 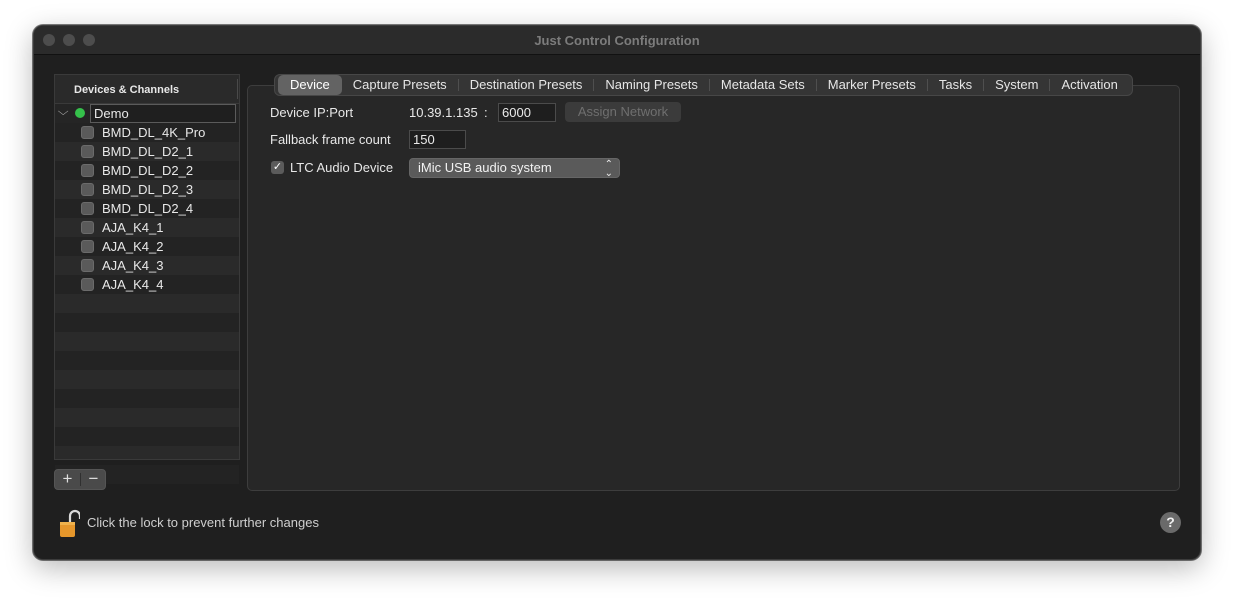 I want to click on ltc-audio-device-value: iMic USB audio system, so click(x=485, y=167).